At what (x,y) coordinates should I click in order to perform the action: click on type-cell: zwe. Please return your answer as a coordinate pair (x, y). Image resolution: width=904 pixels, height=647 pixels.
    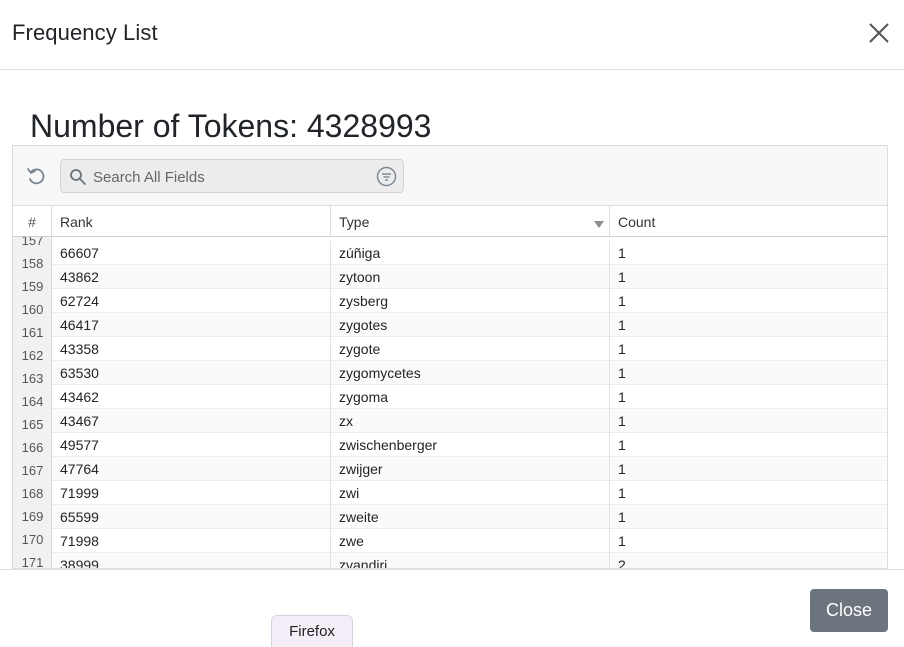
    Looking at the image, I should click on (470, 541).